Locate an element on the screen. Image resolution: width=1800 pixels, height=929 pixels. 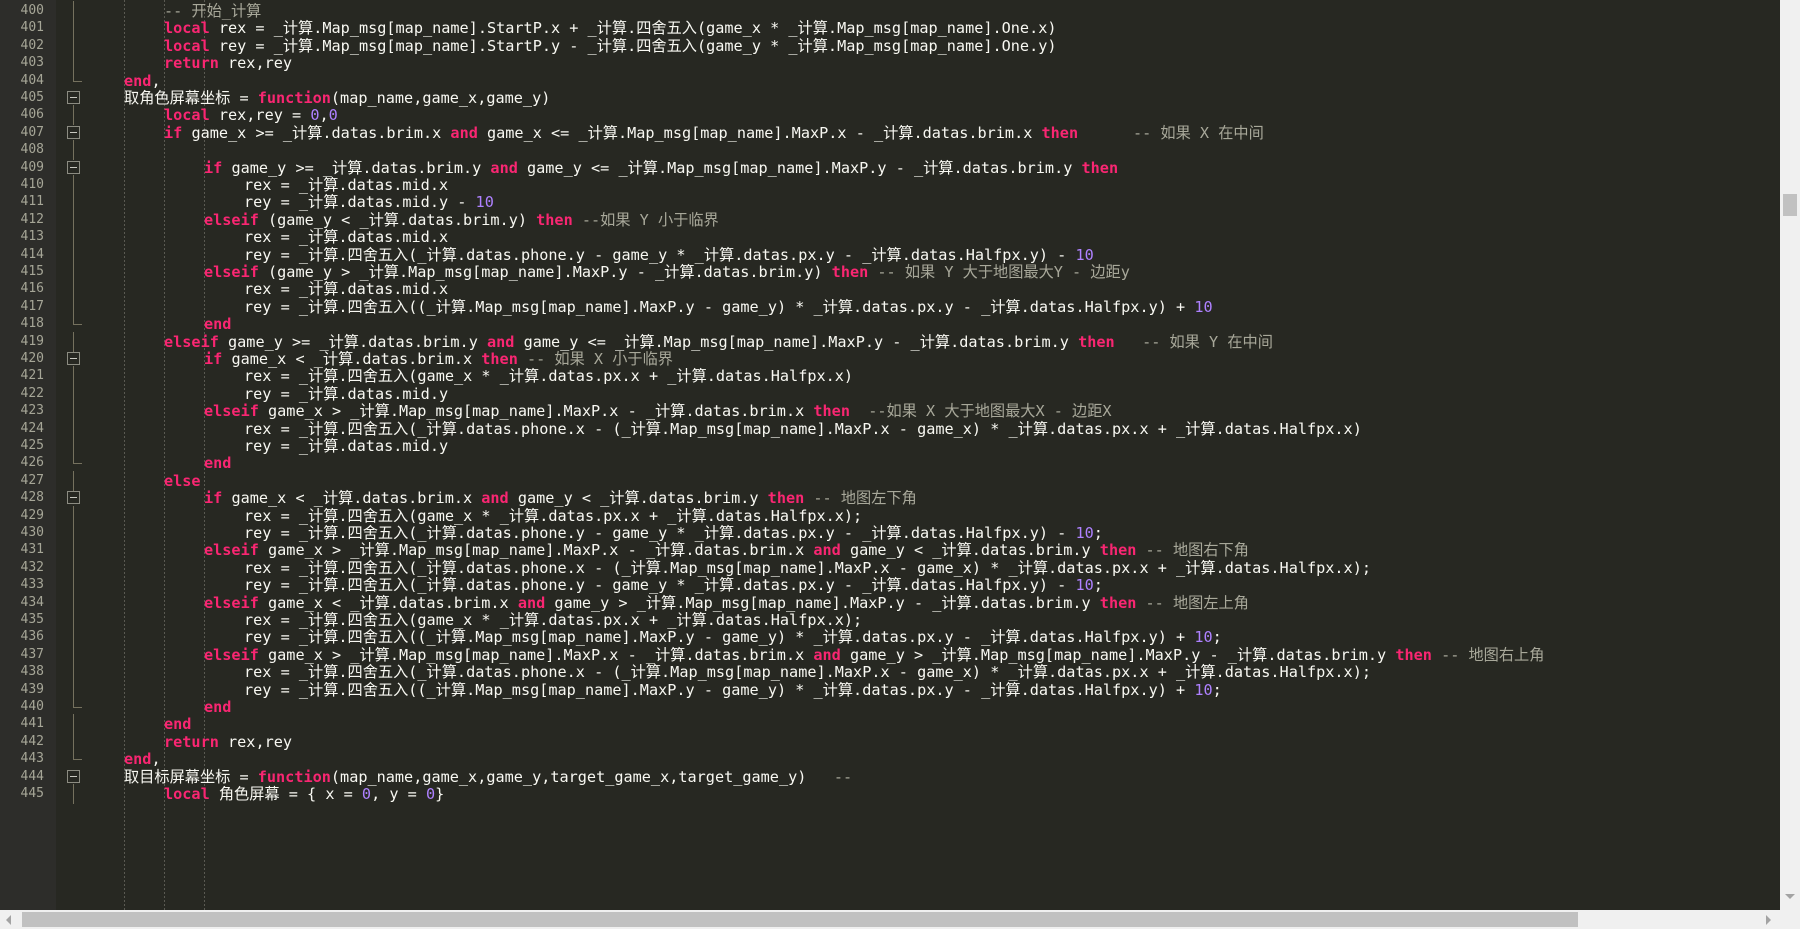
comment-token: -- 开始_计算 is located at coordinates (213, 11).